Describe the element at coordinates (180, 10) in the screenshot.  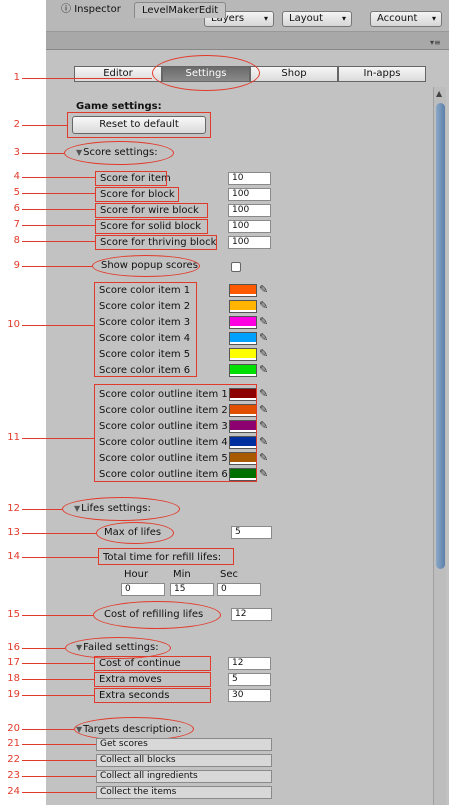
I see `tab-levelmakeredit: LevelMakerEdit` at that location.